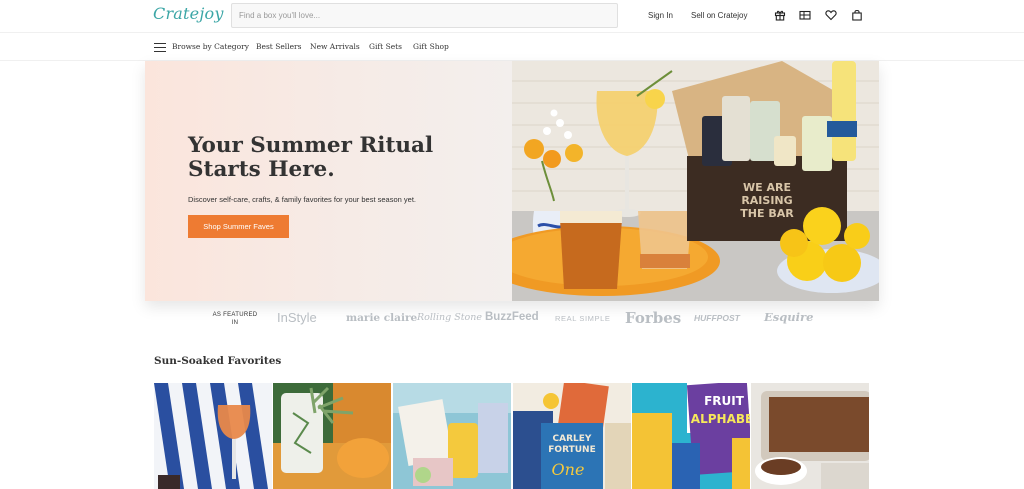 The image size is (1024, 489). What do you see at coordinates (238, 226) in the screenshot?
I see `shop-summer-faves-button: Shop Summer Faves` at bounding box center [238, 226].